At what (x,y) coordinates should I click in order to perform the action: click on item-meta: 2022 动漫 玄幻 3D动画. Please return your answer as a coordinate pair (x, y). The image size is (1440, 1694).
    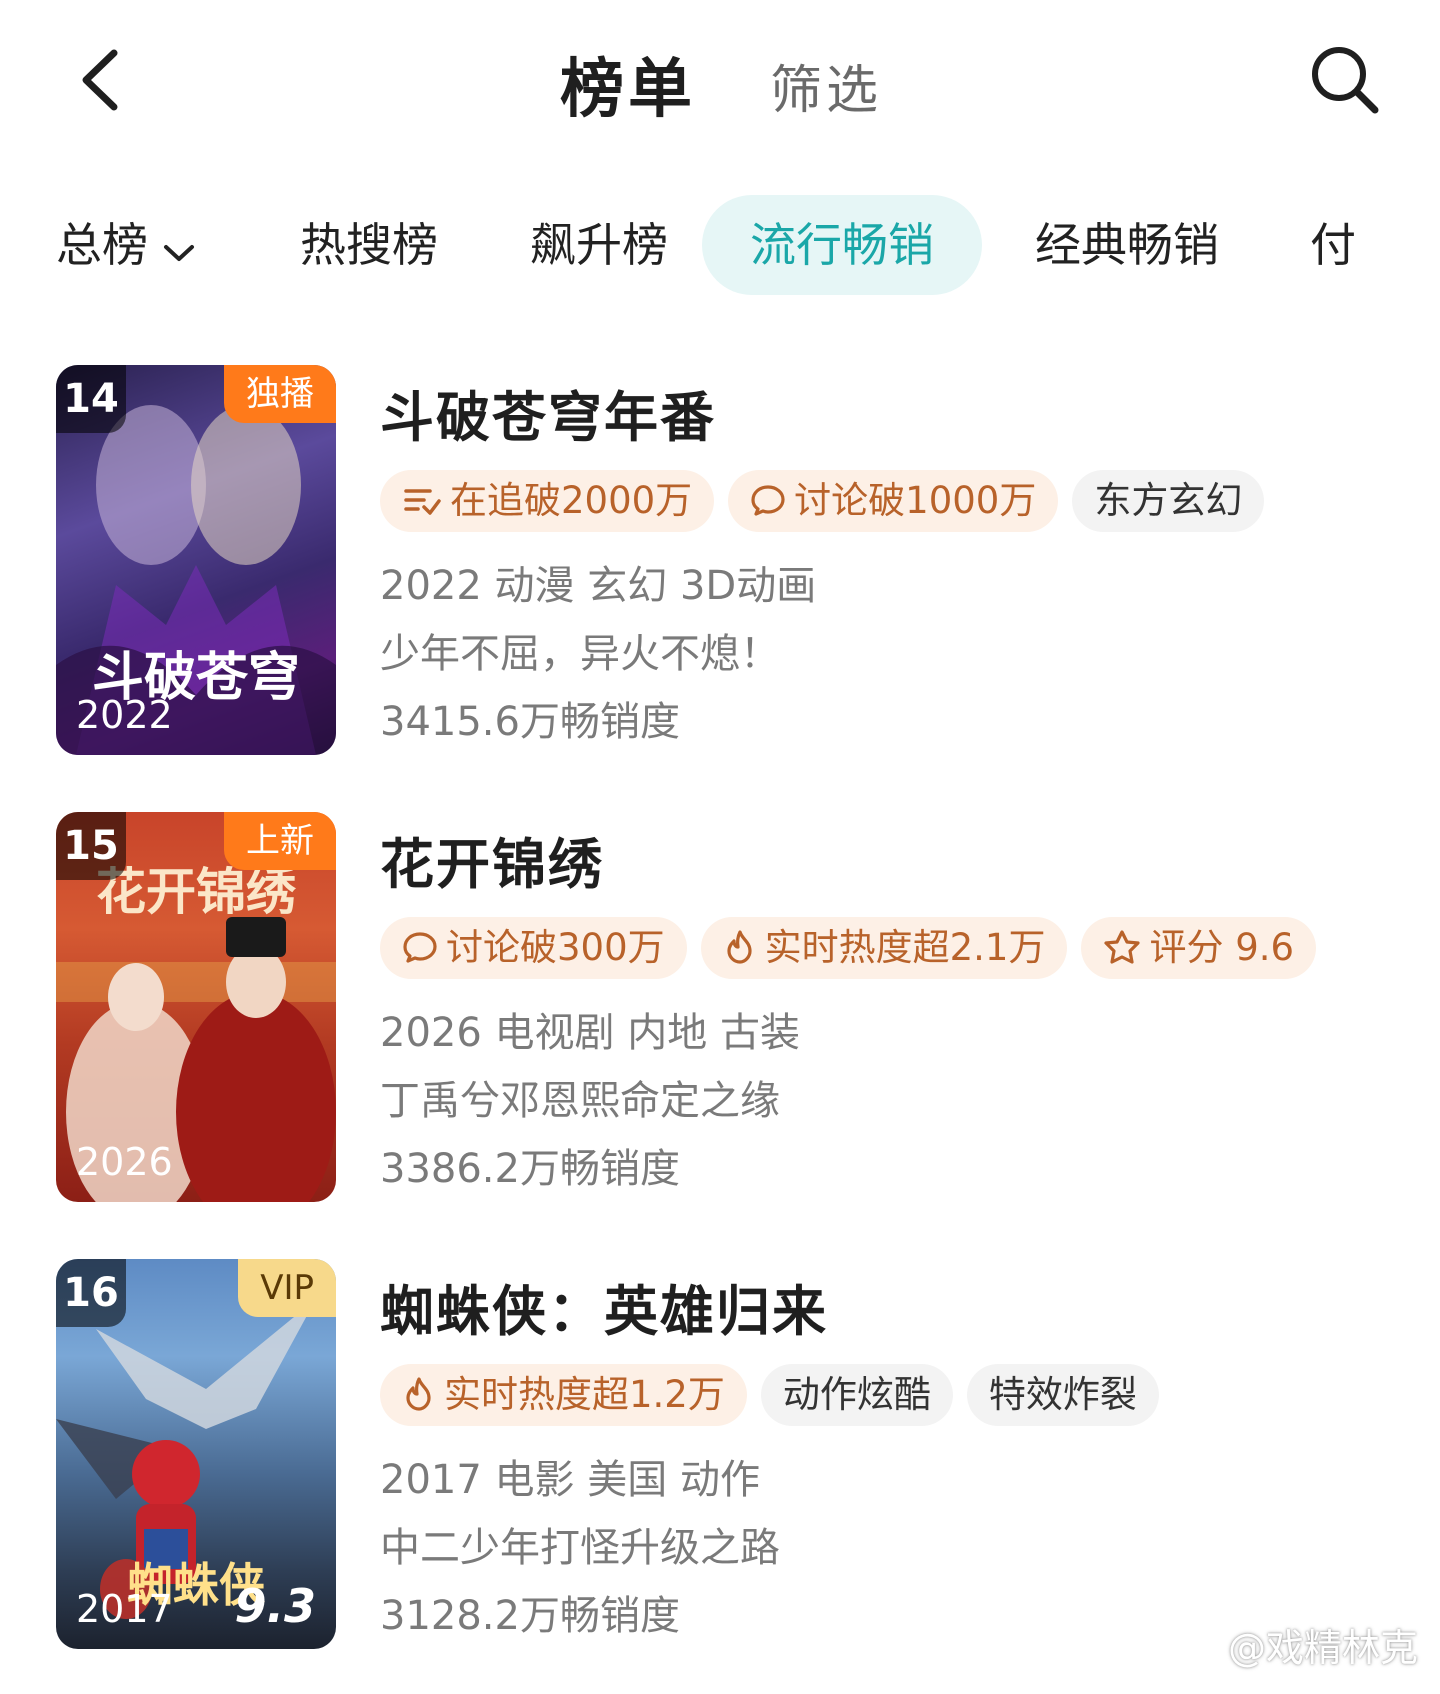
    Looking at the image, I should click on (598, 586).